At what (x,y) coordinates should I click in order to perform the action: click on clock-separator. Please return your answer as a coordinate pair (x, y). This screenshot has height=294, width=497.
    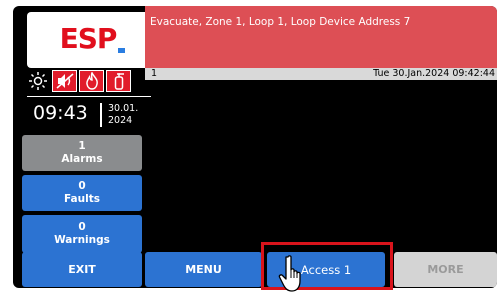
    Looking at the image, I should click on (101, 115).